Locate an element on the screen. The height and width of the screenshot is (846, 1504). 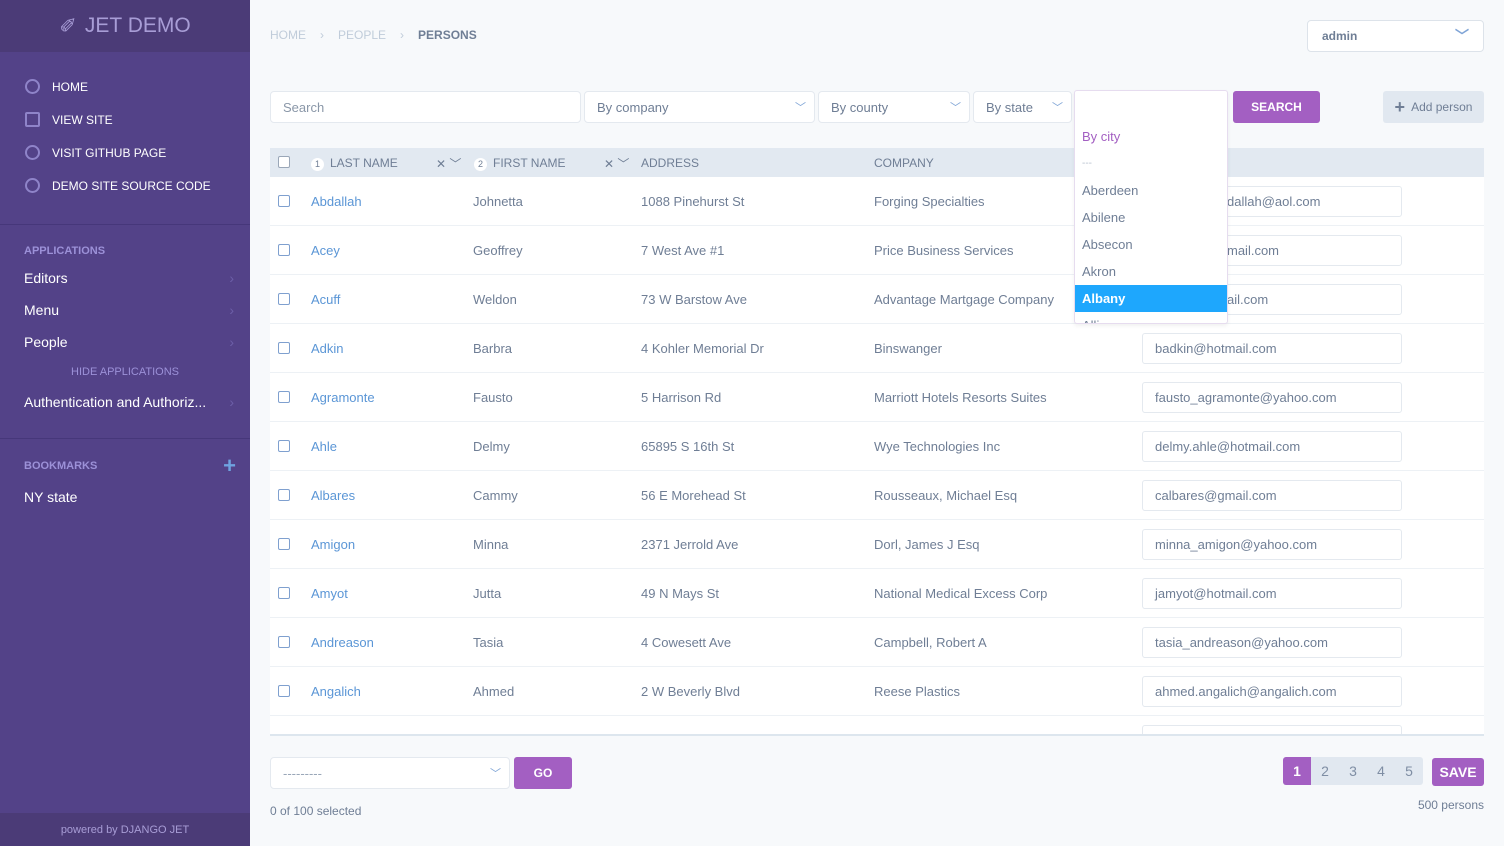
company: Price Business Services is located at coordinates (944, 250).